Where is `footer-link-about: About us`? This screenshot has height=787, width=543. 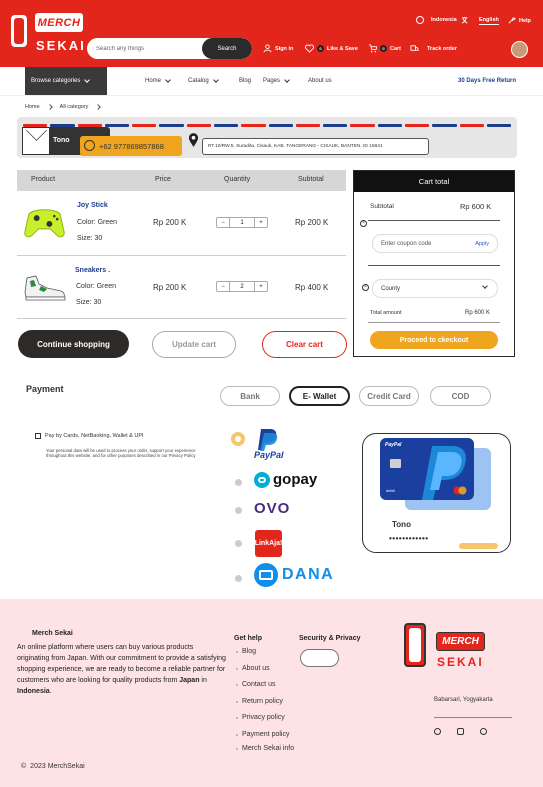 footer-link-about: About us is located at coordinates (253, 668).